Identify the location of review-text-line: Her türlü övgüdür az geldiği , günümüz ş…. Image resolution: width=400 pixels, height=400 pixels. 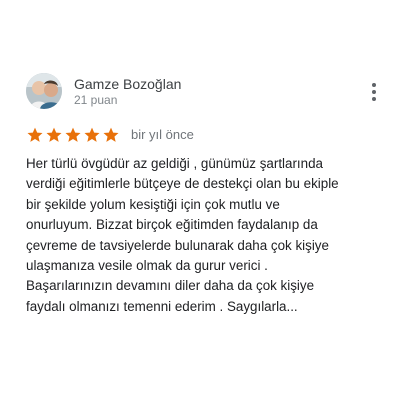
(174, 163).